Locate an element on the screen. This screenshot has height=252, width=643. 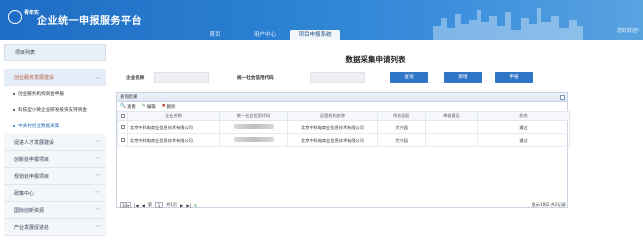
add-button: 新增 is located at coordinates (463, 77).